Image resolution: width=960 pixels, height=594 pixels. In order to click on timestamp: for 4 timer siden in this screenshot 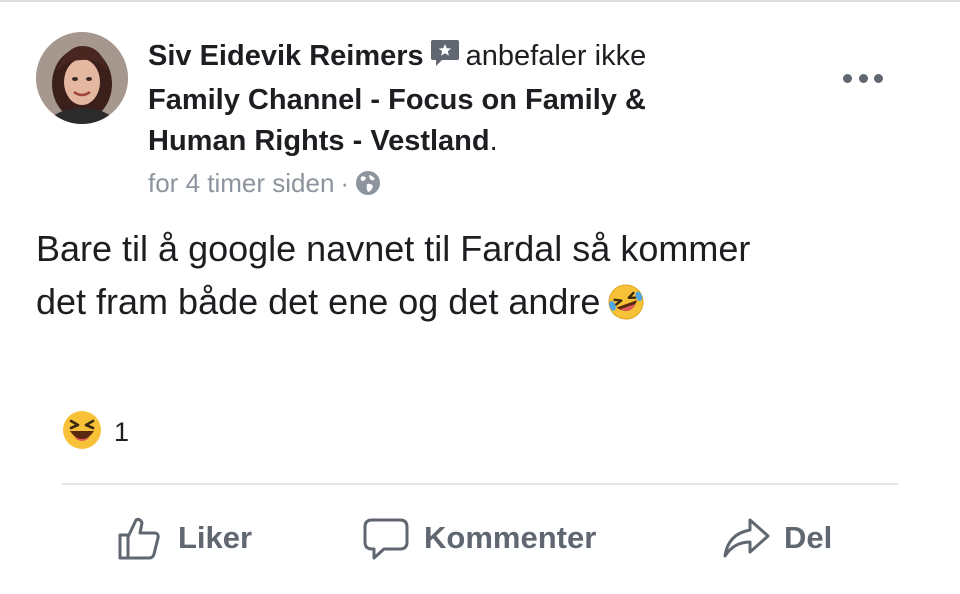, I will do `click(241, 183)`.